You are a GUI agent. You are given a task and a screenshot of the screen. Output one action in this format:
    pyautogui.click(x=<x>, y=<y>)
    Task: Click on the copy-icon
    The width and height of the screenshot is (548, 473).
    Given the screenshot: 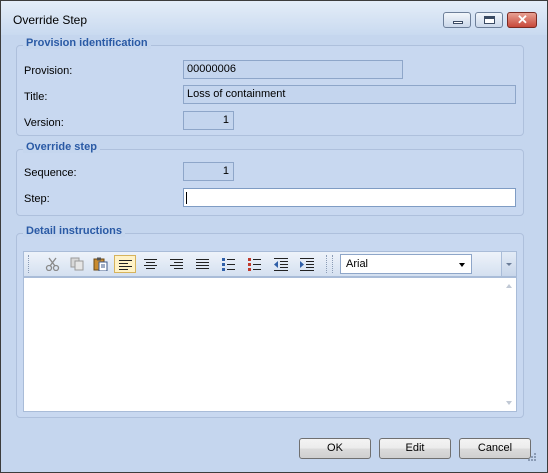 What is the action you would take?
    pyautogui.click(x=77, y=264)
    